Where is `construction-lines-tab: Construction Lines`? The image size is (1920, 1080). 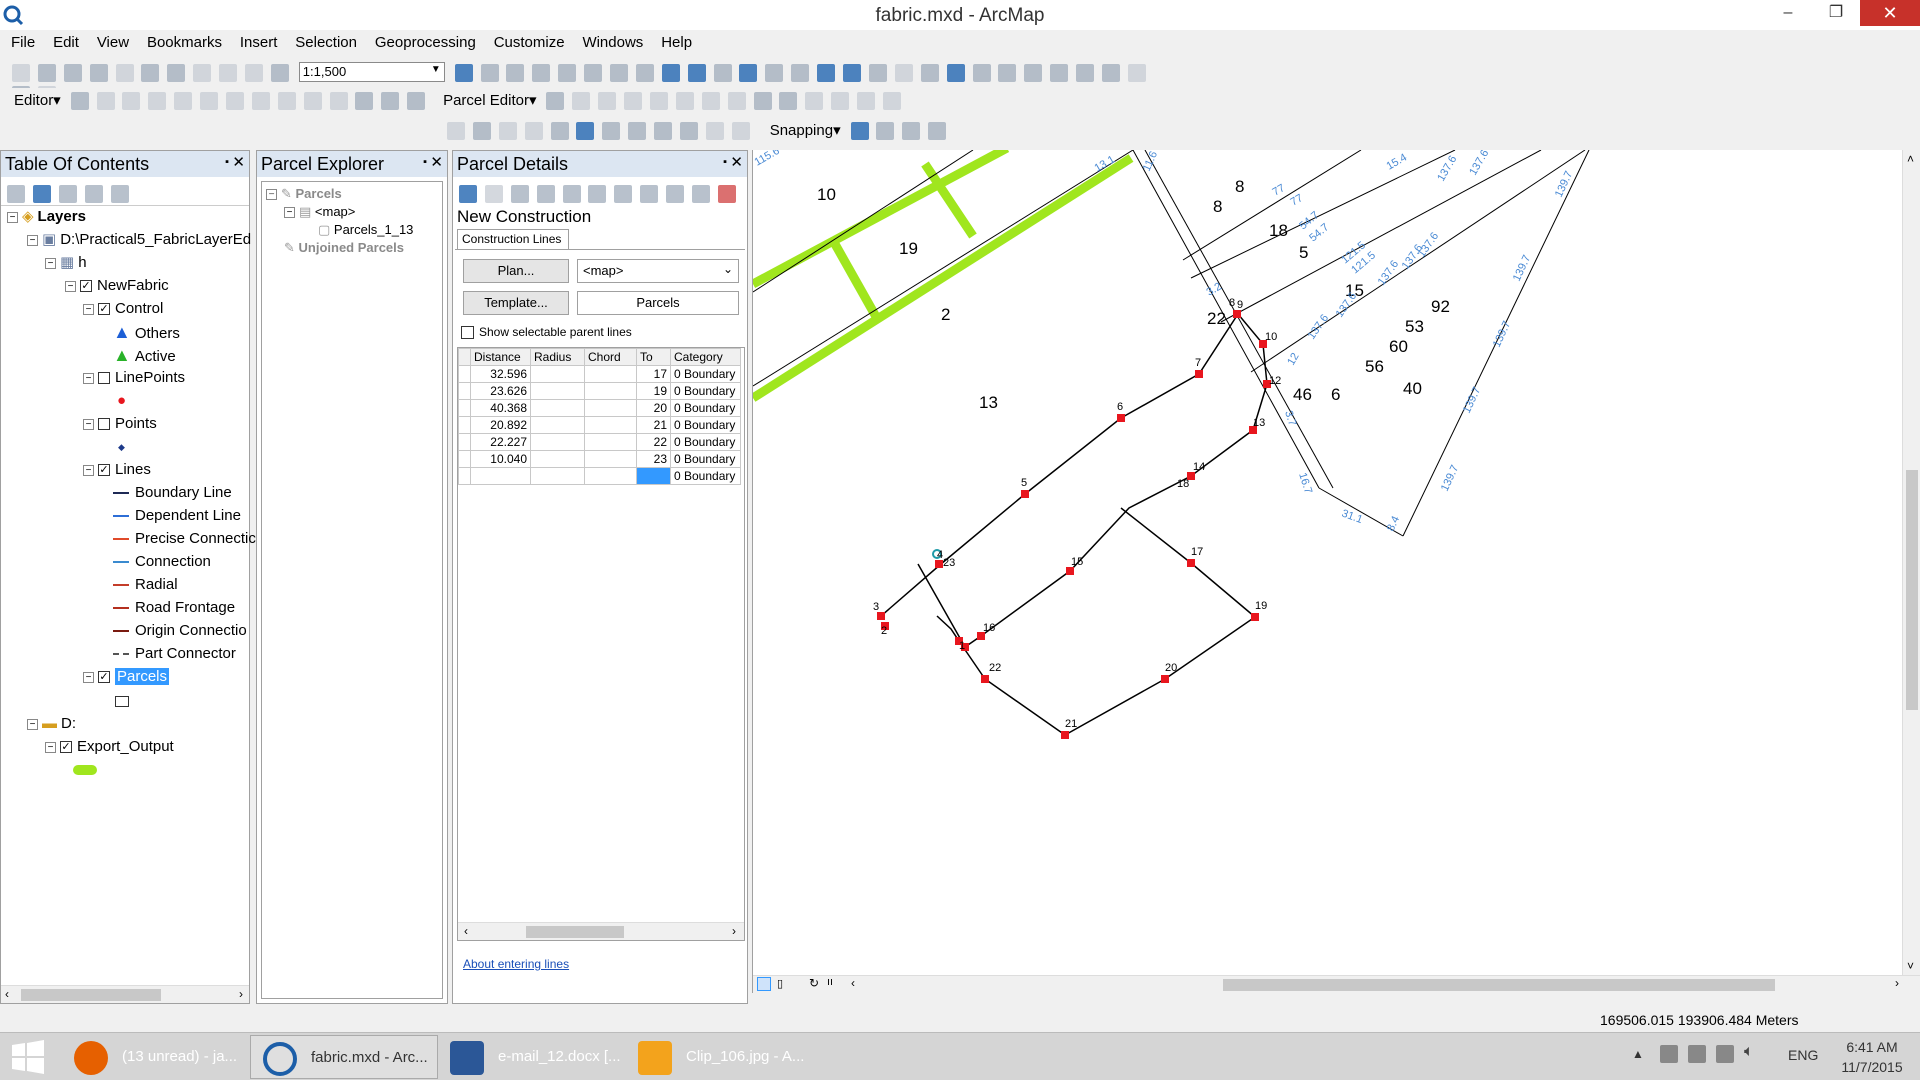 construction-lines-tab: Construction Lines is located at coordinates (513, 239).